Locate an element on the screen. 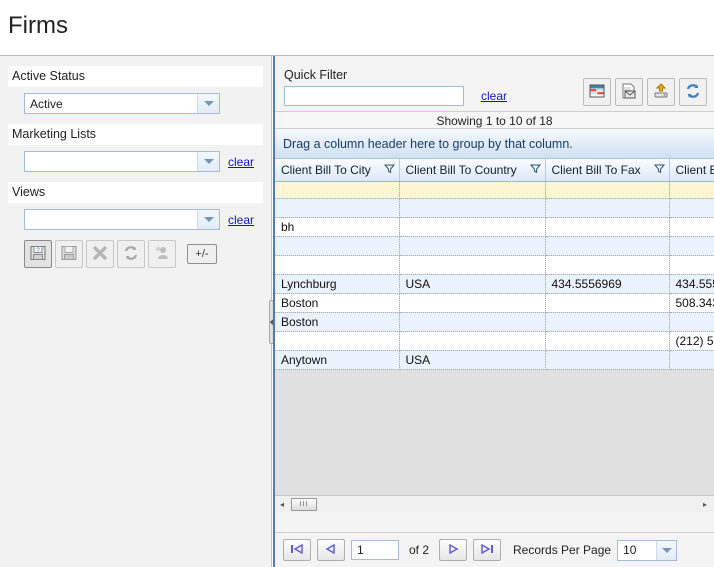  records-per-page-label: Records Per Page is located at coordinates (562, 550).